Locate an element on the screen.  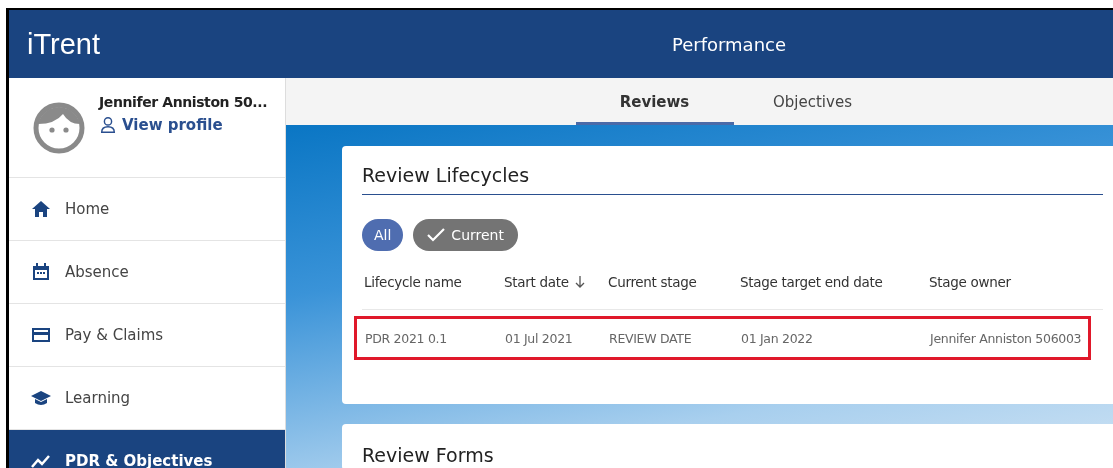
calendar-icon is located at coordinates (41, 272).